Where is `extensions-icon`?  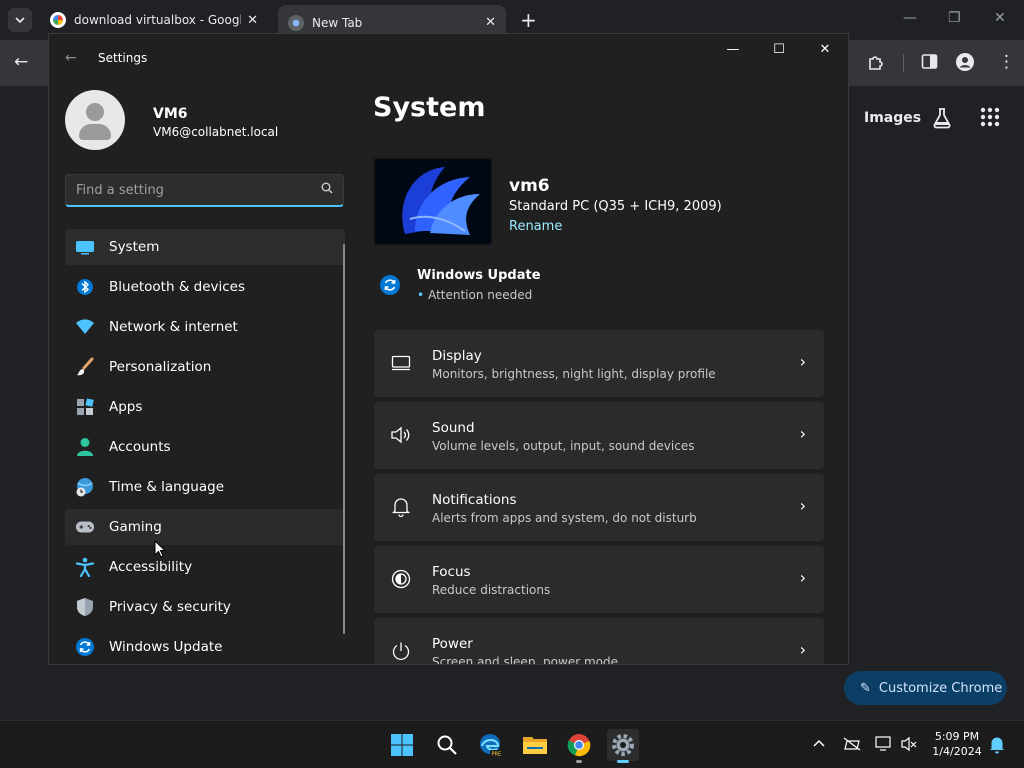 extensions-icon is located at coordinates (876, 64).